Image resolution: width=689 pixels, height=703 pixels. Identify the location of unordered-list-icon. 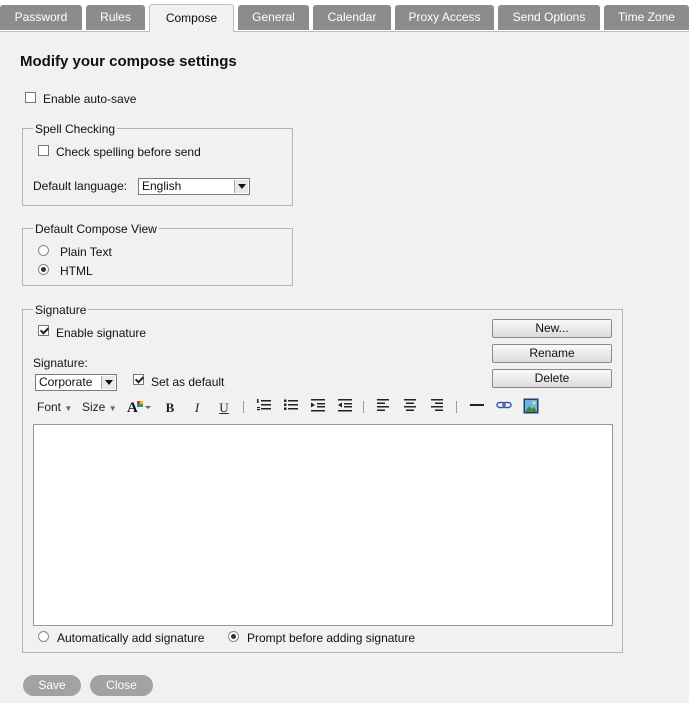
(291, 404).